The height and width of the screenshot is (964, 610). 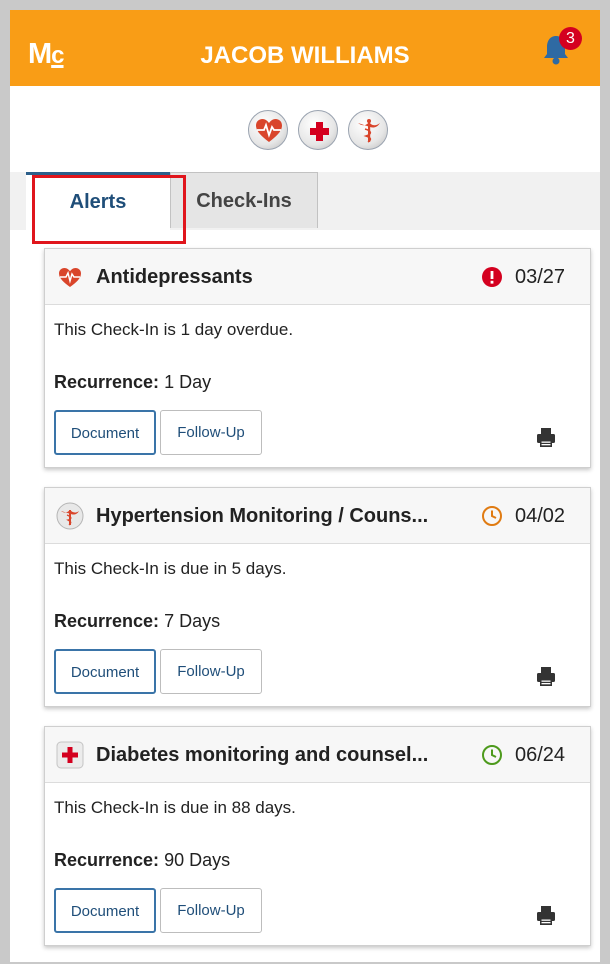 I want to click on recurrence-value: 1 Day, so click(x=188, y=382).